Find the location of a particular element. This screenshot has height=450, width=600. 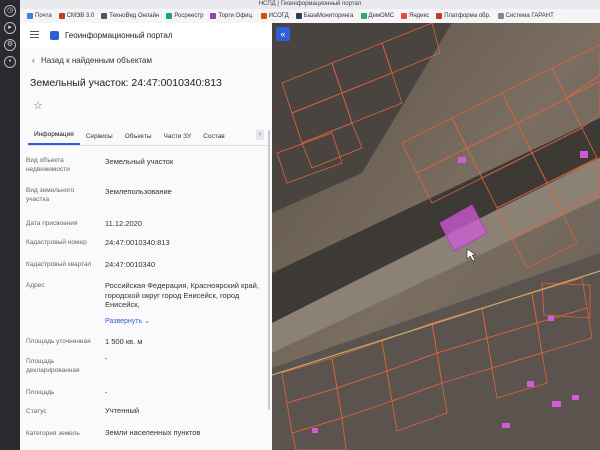

prop-label-object-type: Вид объекта недвижимости is located at coordinates (48, 165).